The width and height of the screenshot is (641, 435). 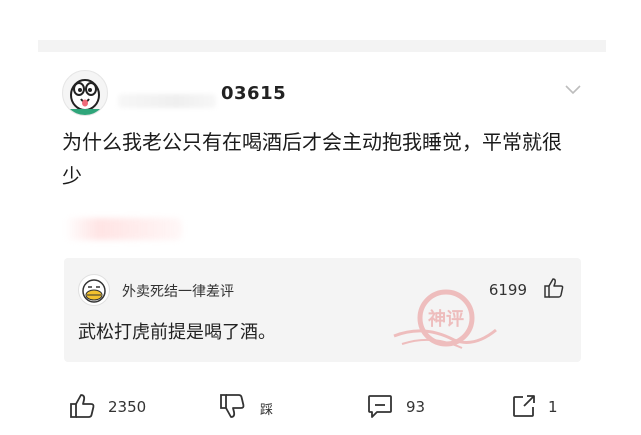 I want to click on dislike-button: 踩, so click(x=253, y=406).